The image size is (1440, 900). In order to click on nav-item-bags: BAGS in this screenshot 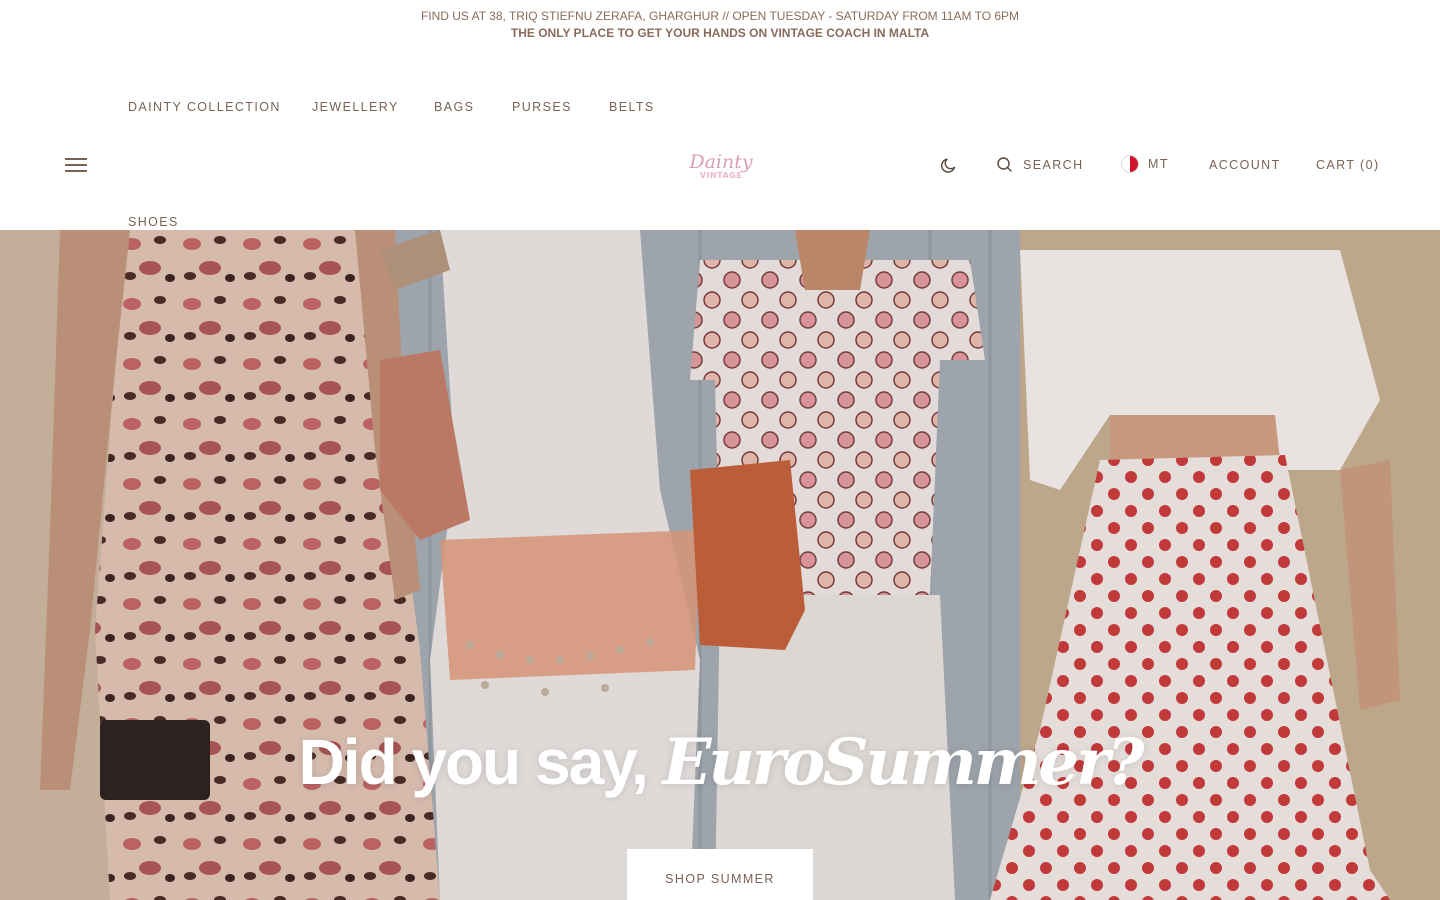, I will do `click(454, 107)`.